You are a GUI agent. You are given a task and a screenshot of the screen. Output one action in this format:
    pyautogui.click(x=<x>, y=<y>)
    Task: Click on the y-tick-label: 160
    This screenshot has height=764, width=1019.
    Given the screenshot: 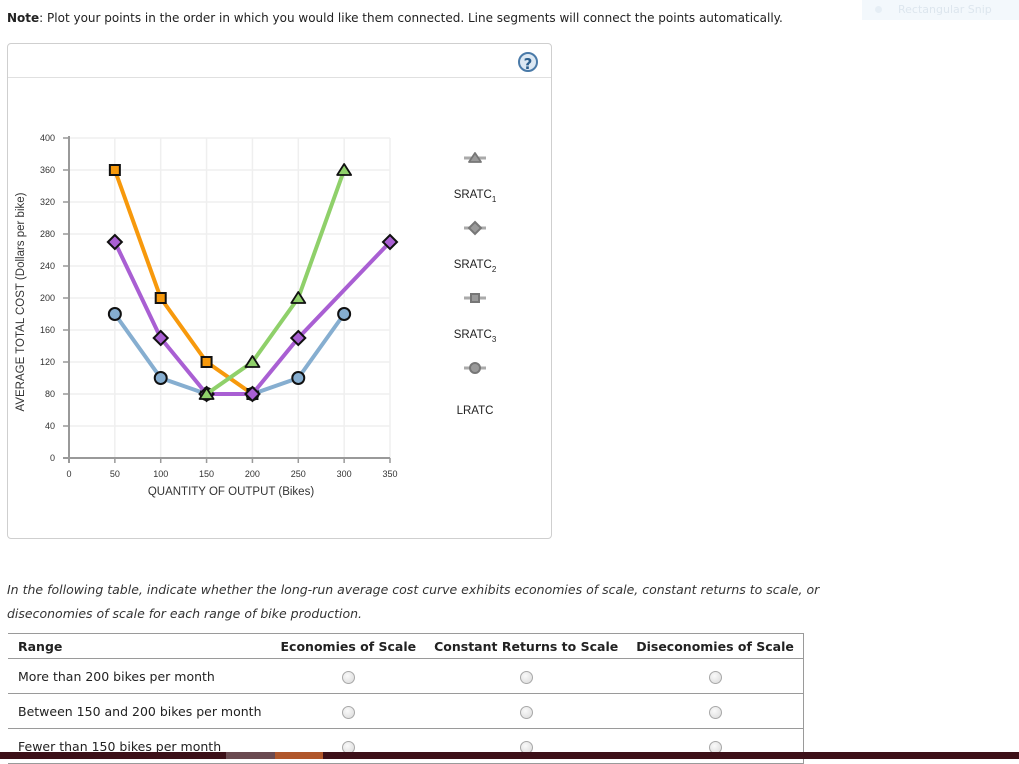 What is the action you would take?
    pyautogui.click(x=47, y=330)
    